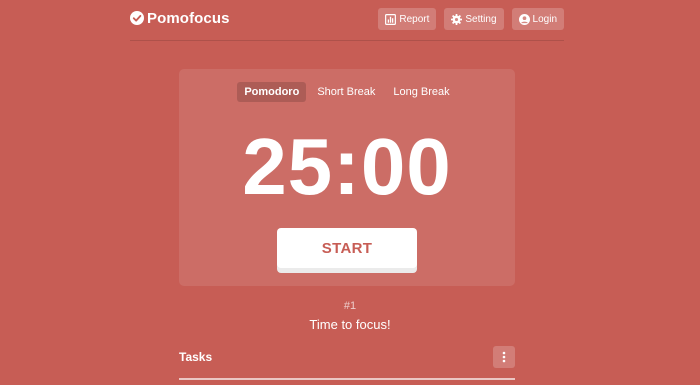  Describe the element at coordinates (347, 166) in the screenshot. I see `timer-display: 25:00` at that location.